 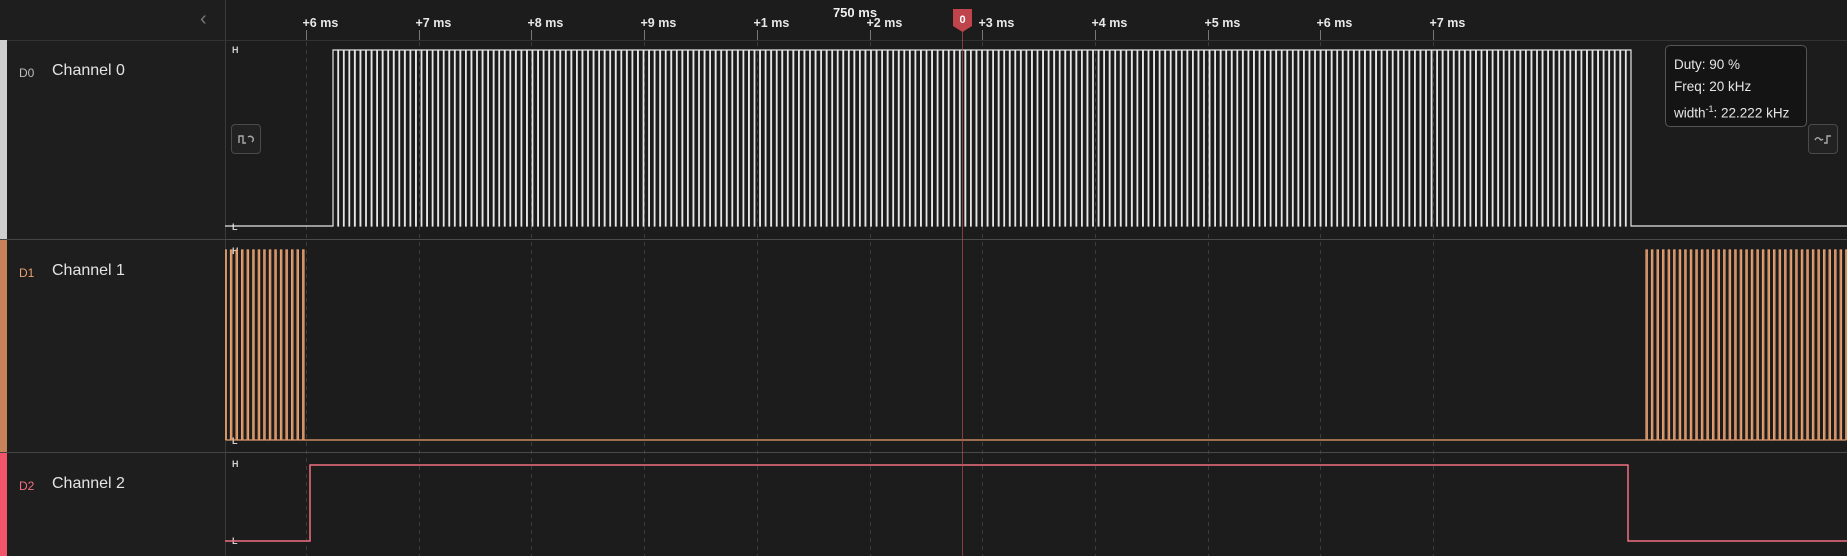 I want to click on tick-label: +5 ms, so click(x=1223, y=23).